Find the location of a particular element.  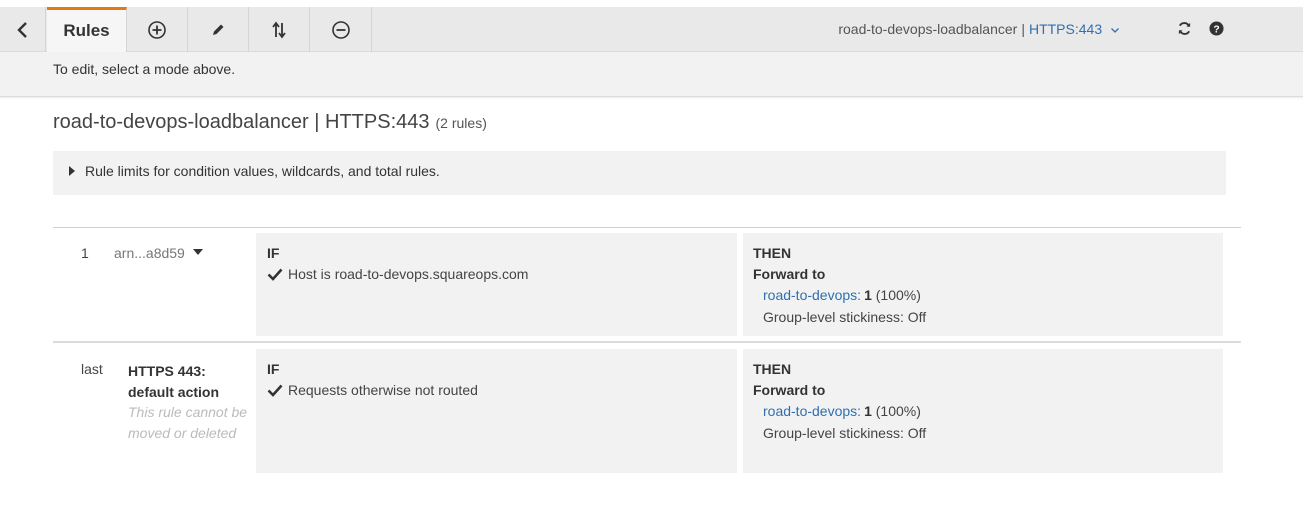

add-rule-tab is located at coordinates (157, 29).